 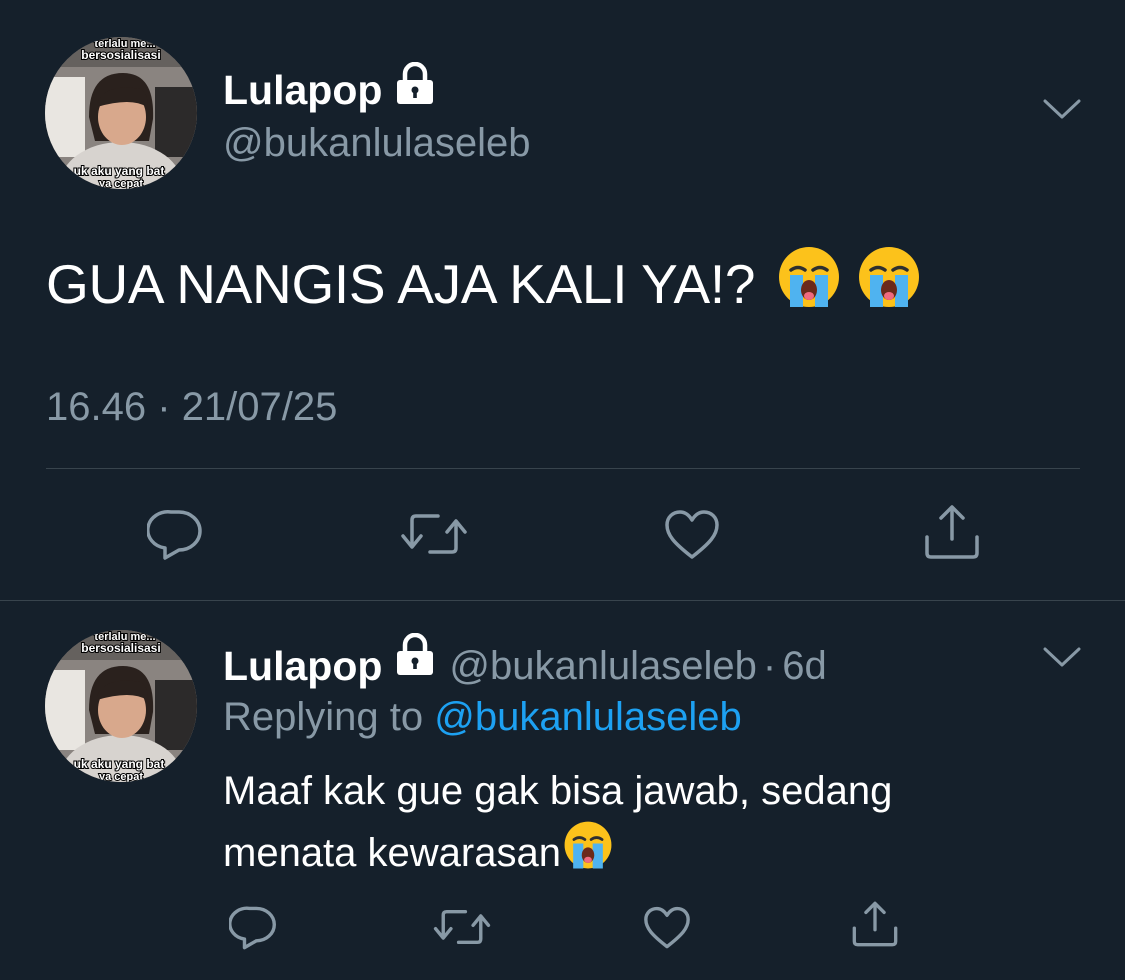 What do you see at coordinates (401, 284) in the screenshot?
I see `tweet-text-content: GUA NANGIS AJA KALI YA!?` at bounding box center [401, 284].